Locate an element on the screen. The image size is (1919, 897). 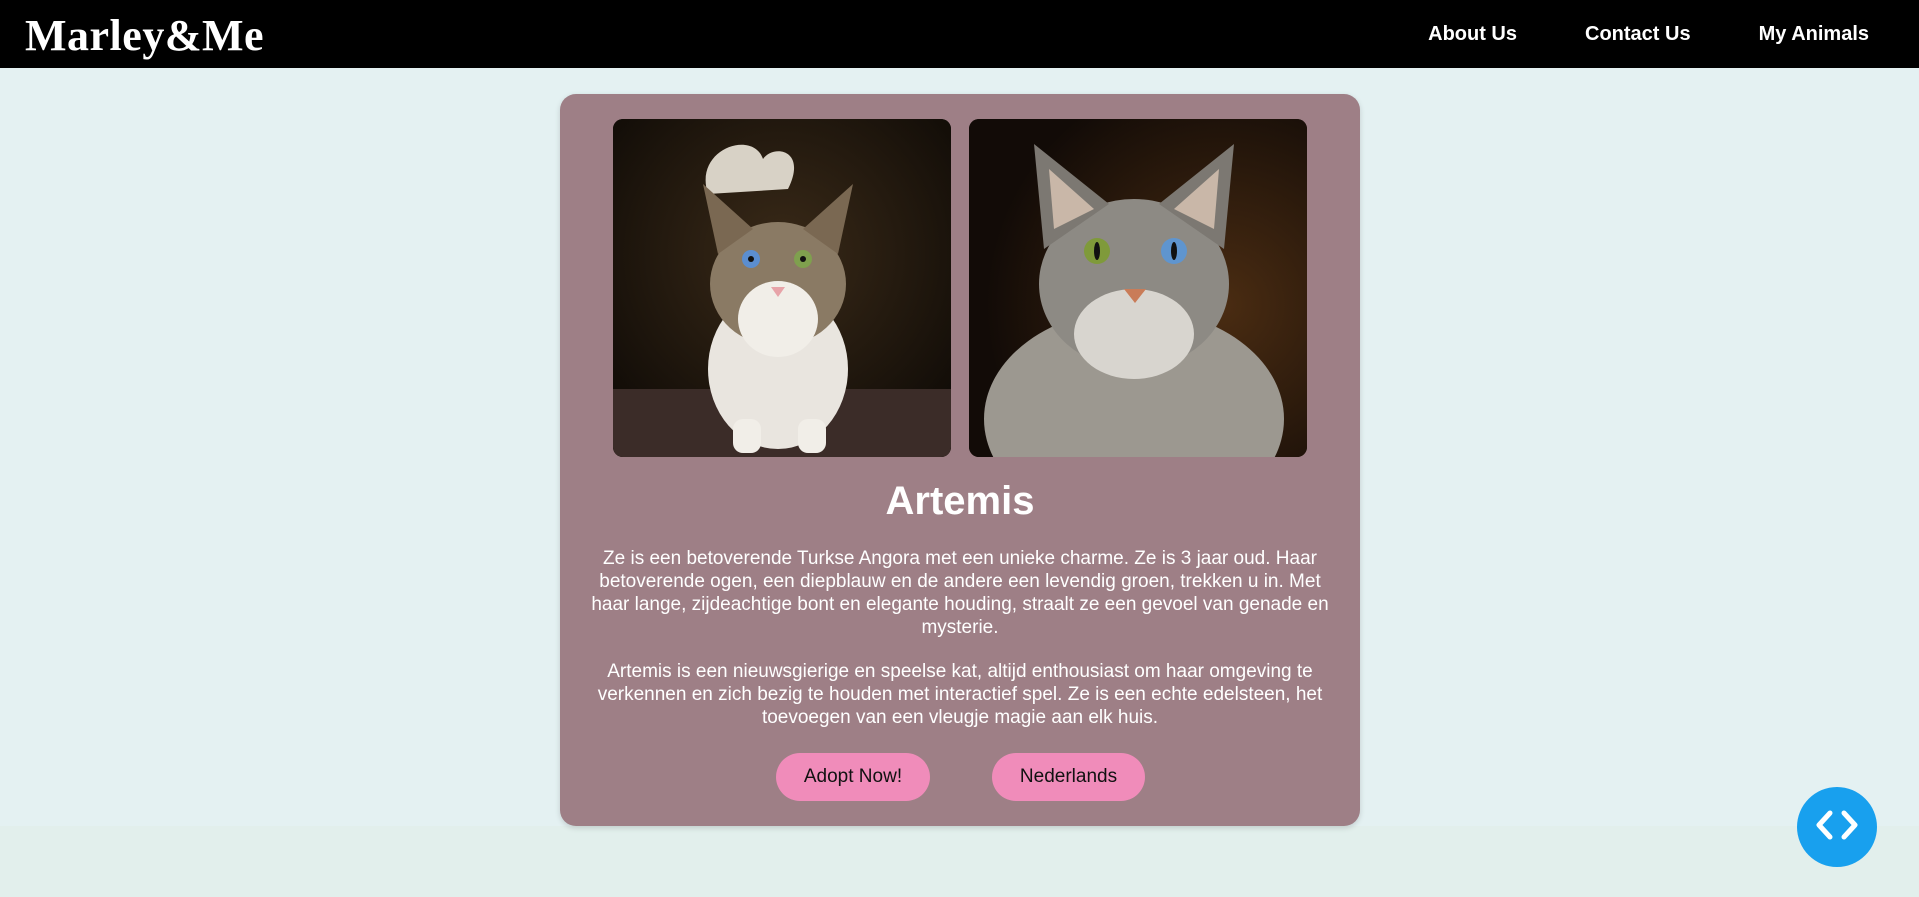
top-navbar: Marley&Me About Us Contact Us My Animals is located at coordinates (959, 34).